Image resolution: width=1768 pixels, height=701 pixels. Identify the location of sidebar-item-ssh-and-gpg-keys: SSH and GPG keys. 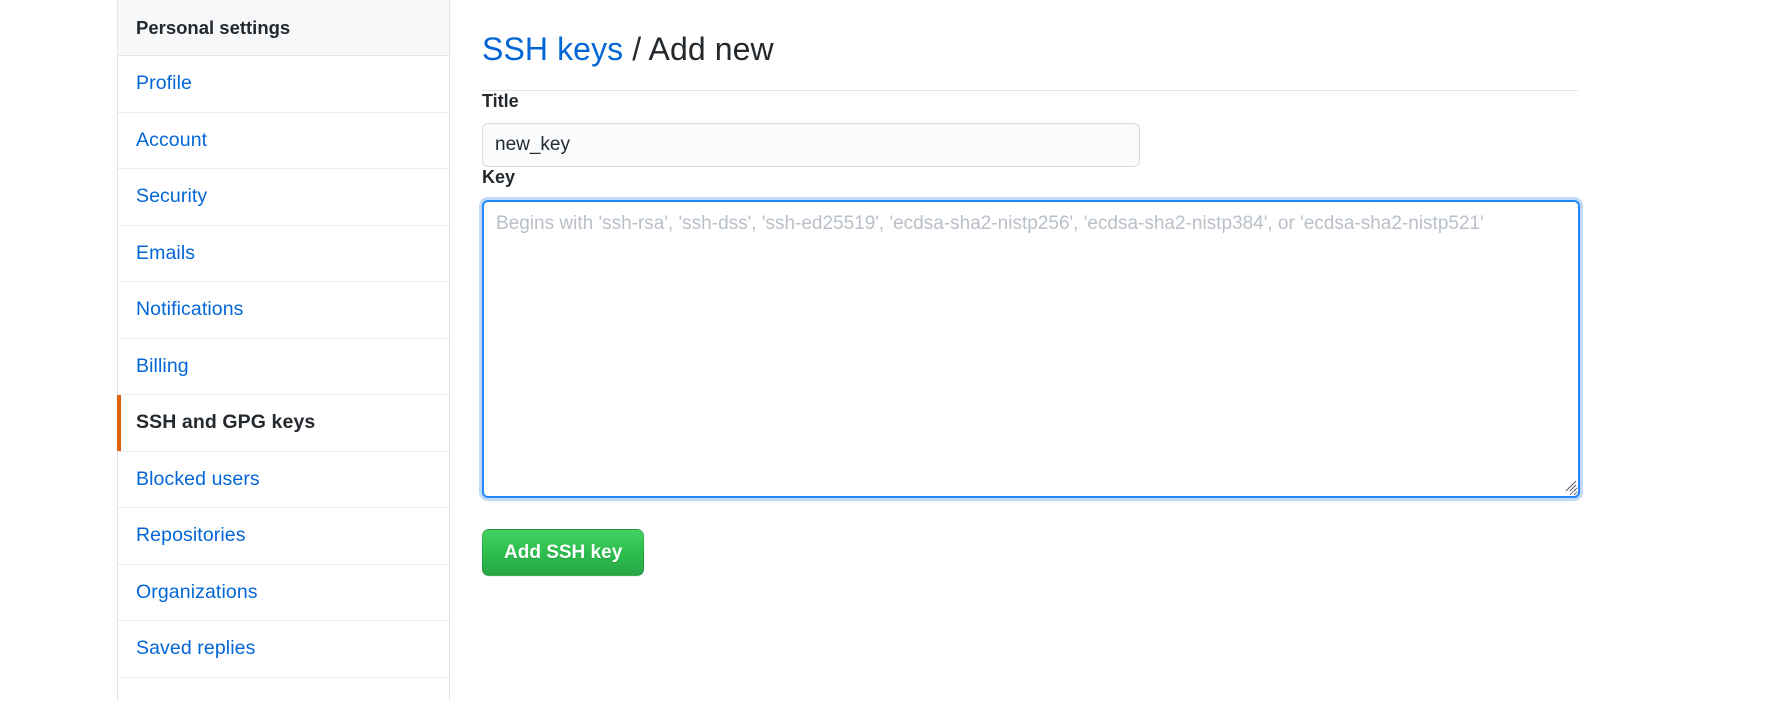
(283, 423).